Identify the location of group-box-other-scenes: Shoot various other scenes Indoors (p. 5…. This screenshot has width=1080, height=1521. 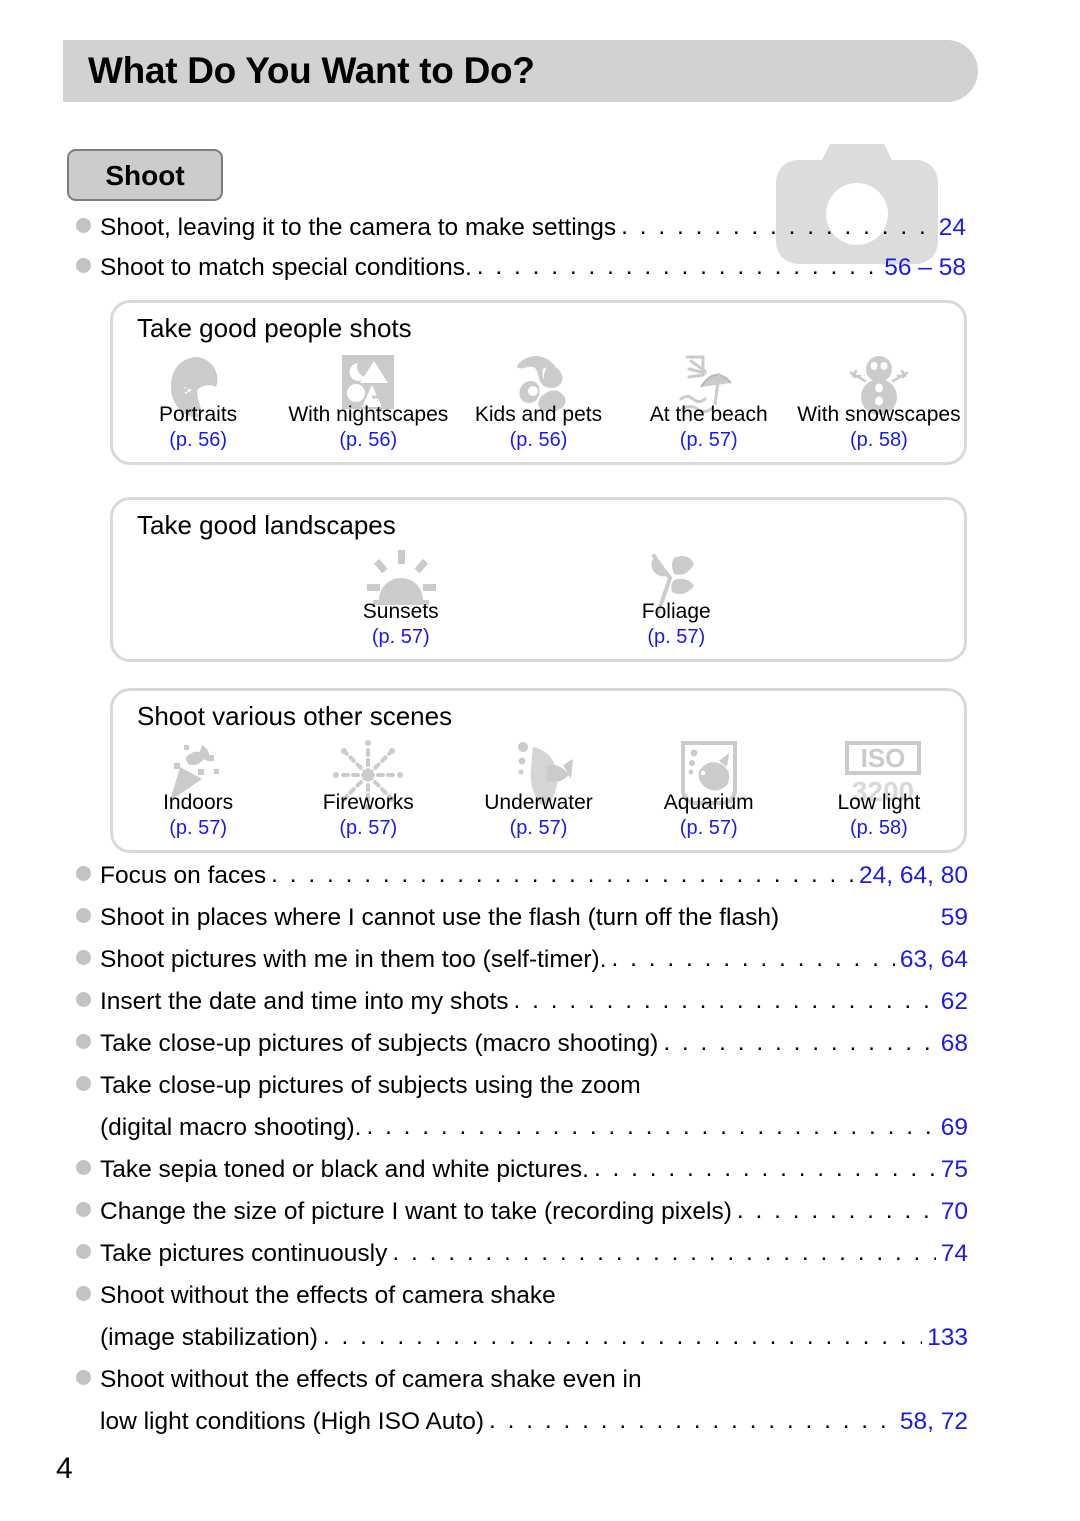
(538, 770).